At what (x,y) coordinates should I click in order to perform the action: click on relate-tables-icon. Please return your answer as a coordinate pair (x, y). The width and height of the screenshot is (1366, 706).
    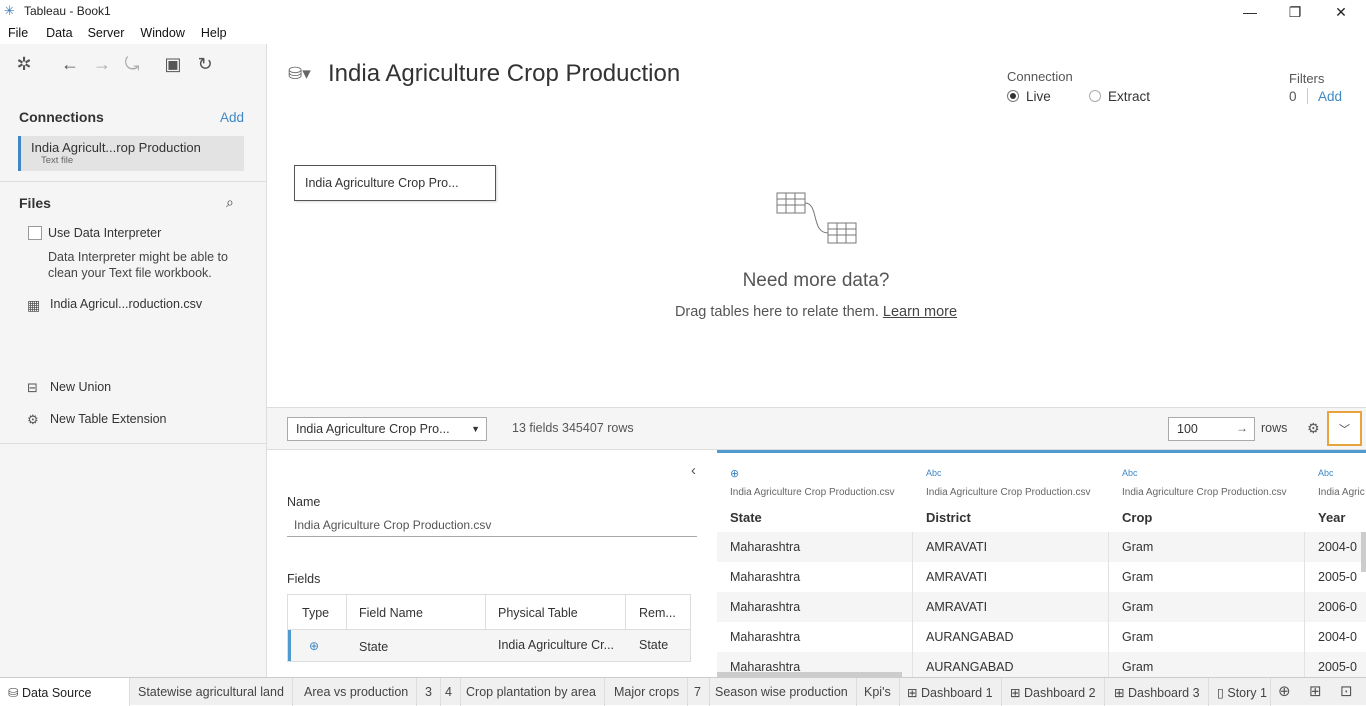
    Looking at the image, I should click on (816, 218).